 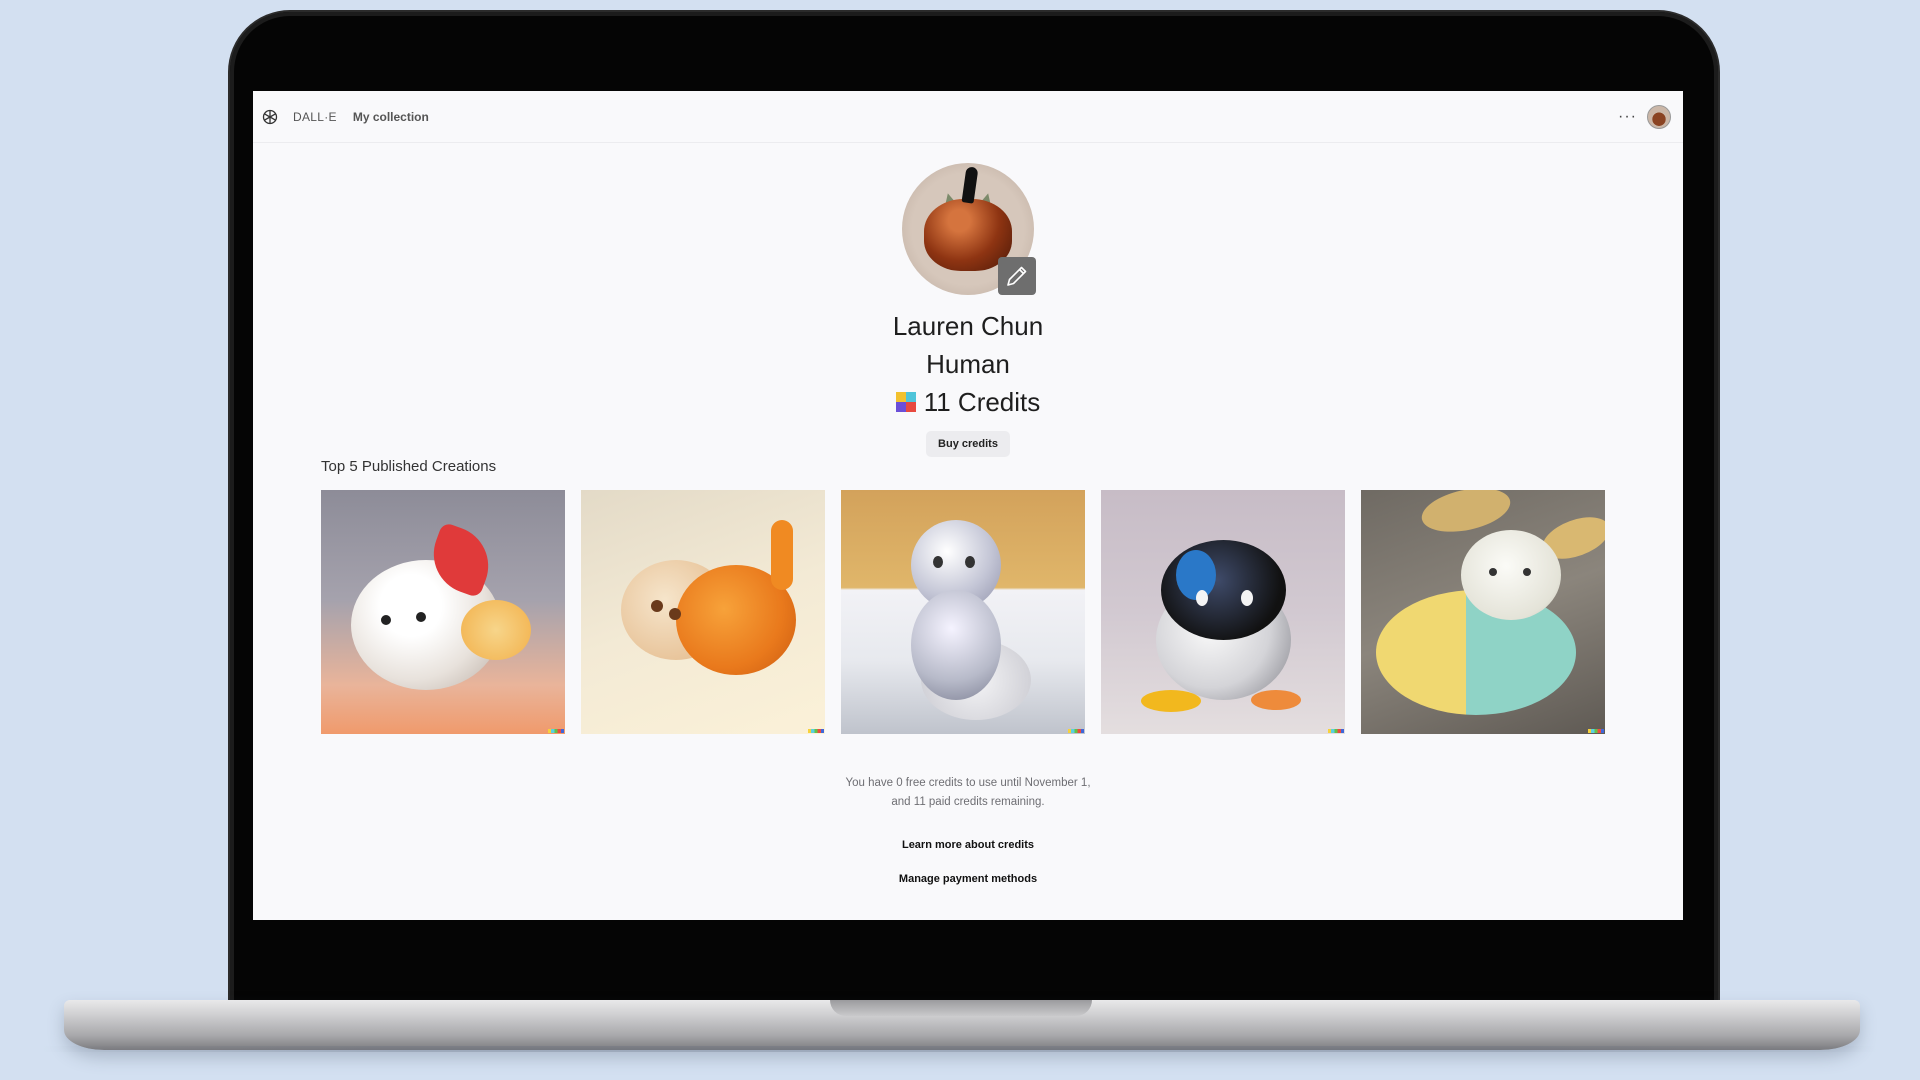 What do you see at coordinates (968, 444) in the screenshot?
I see `buy-credits-button: Buy credits` at bounding box center [968, 444].